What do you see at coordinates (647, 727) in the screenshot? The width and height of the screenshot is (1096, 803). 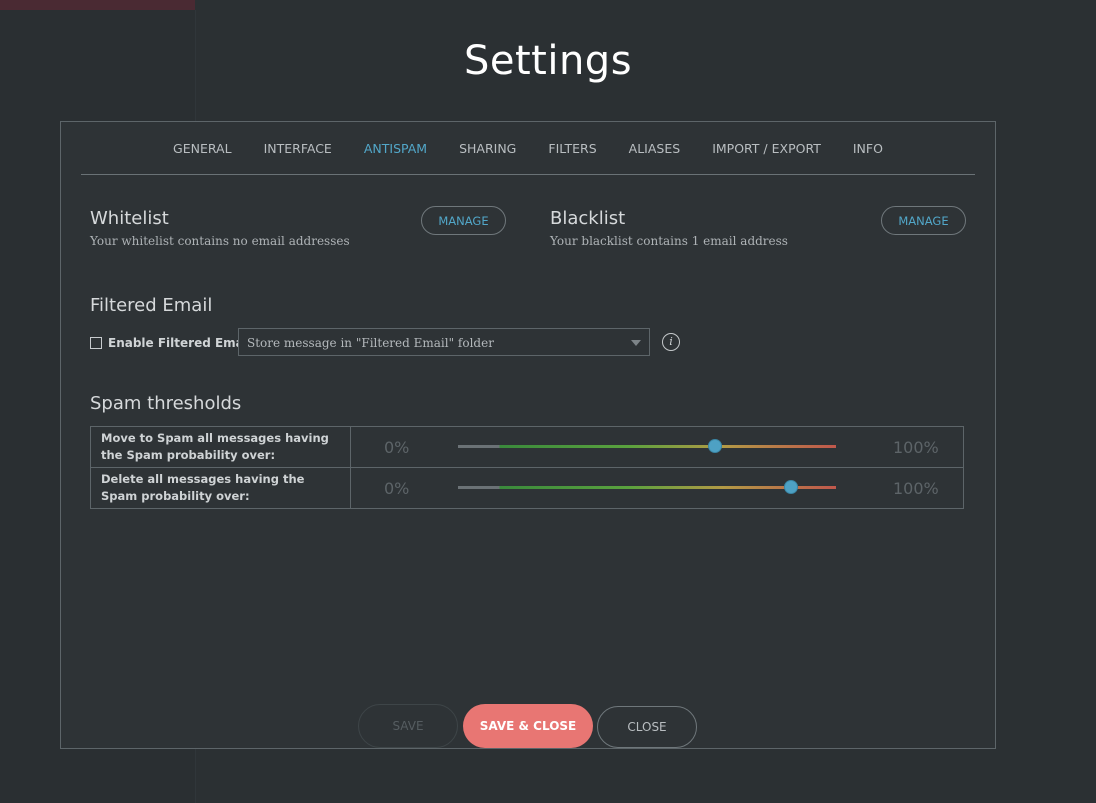 I see `close-button: CLOSE` at bounding box center [647, 727].